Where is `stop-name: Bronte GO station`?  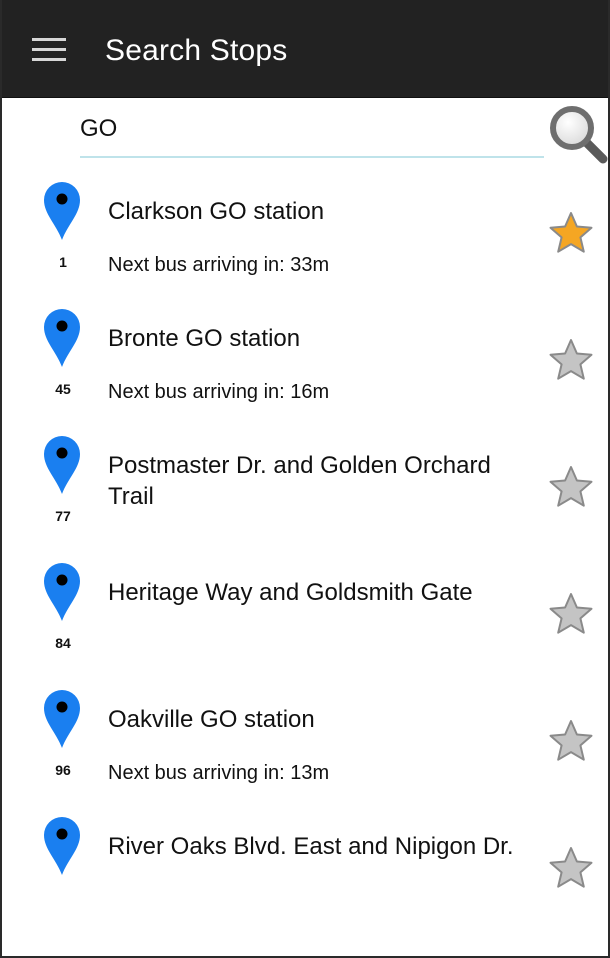
stop-name: Bronte GO station is located at coordinates (204, 338).